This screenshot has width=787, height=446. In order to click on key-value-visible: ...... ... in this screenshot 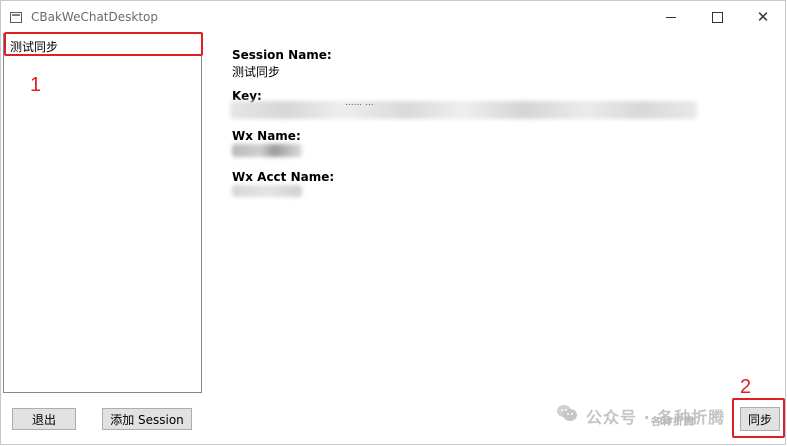, I will do `click(359, 103)`.